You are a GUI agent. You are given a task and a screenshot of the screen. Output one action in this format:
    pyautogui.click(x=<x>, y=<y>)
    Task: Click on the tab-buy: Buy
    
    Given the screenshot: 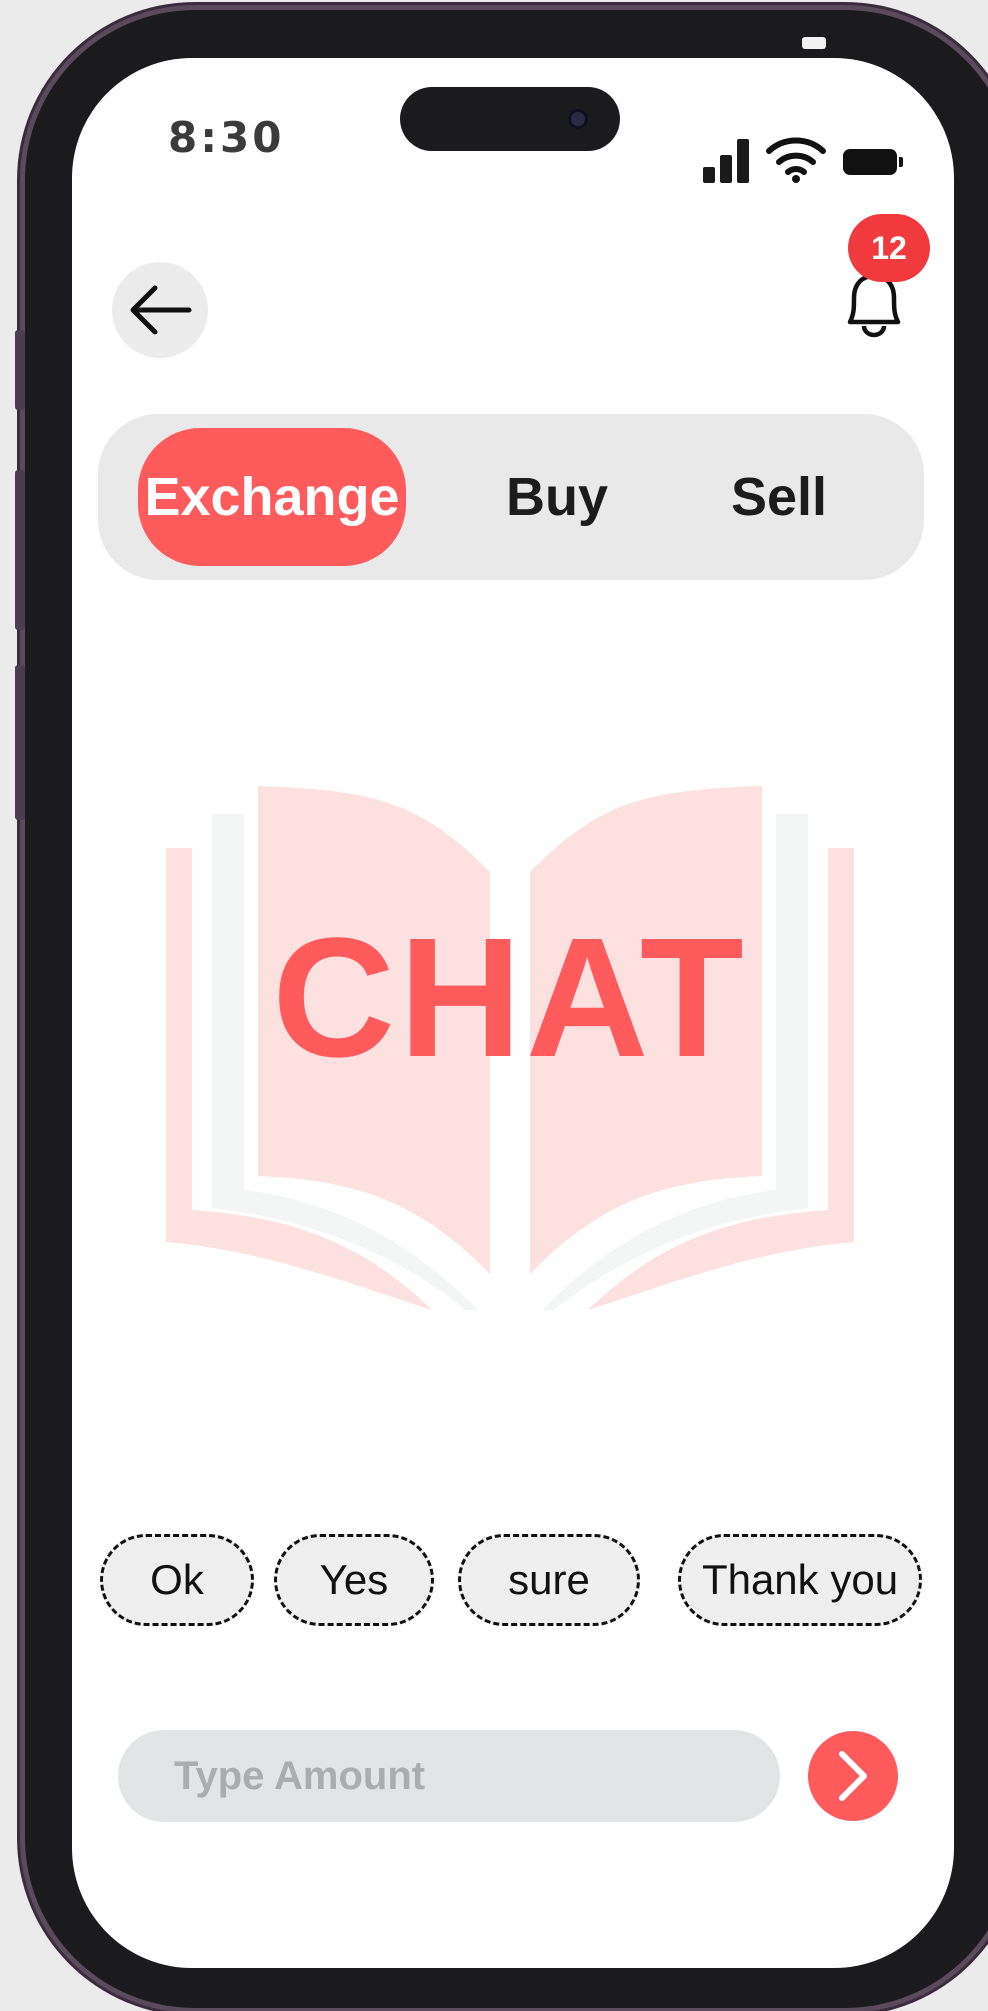 What is the action you would take?
    pyautogui.click(x=557, y=497)
    